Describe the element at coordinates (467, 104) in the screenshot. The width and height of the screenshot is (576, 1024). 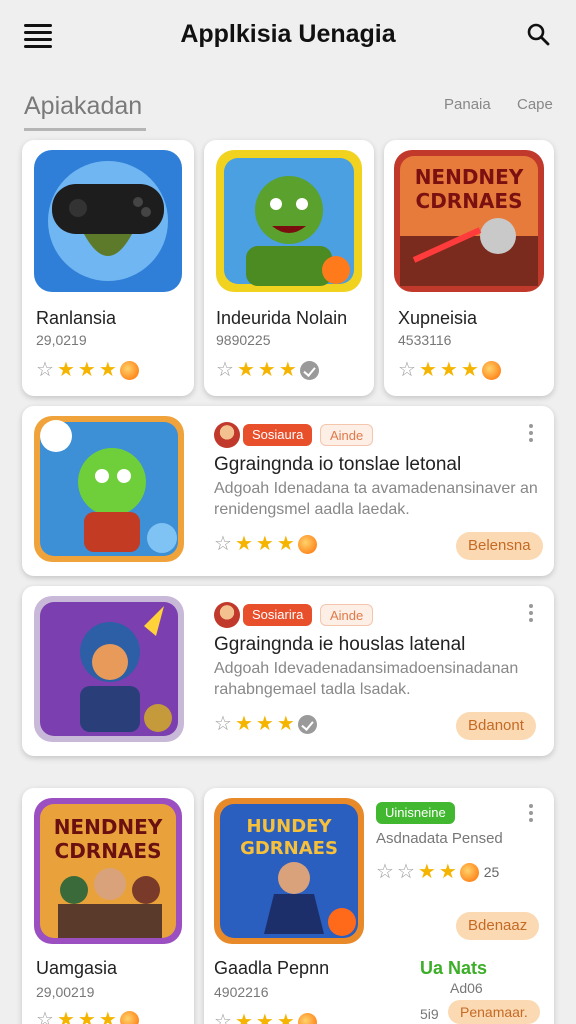
I see `tab-panaia: Panaia` at that location.